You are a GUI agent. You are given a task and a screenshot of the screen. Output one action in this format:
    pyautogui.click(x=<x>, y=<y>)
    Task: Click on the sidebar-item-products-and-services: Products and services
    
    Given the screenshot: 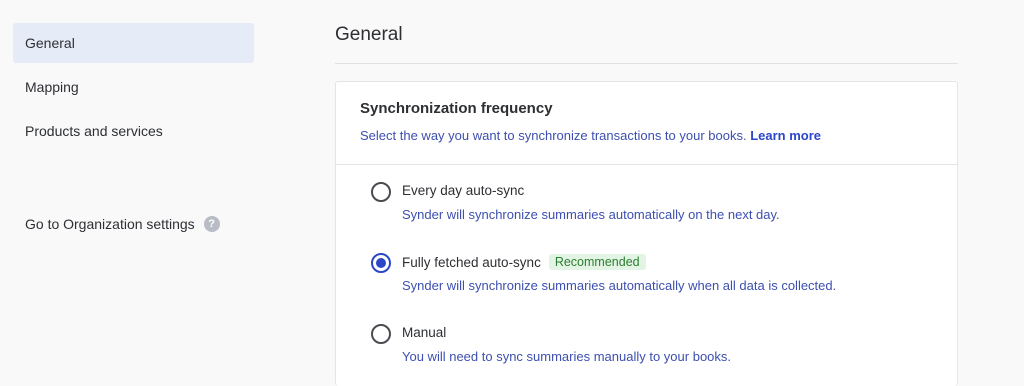 What is the action you would take?
    pyautogui.click(x=133, y=131)
    